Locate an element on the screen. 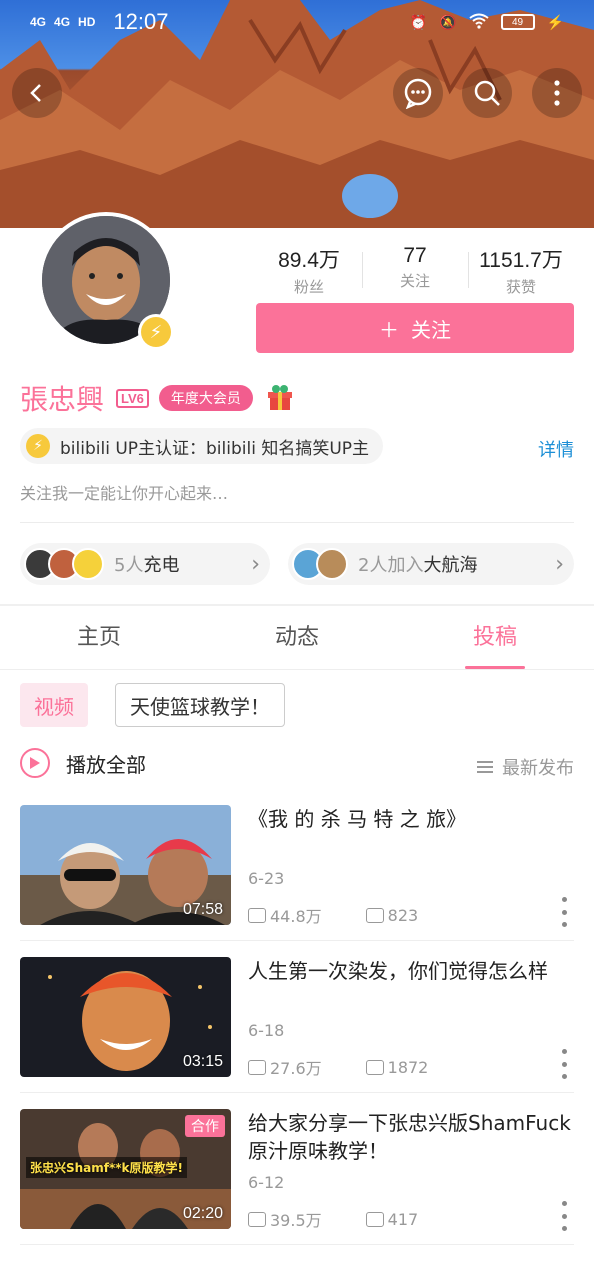 This screenshot has width=594, height=1280. play-all-button: 播放全部 is located at coordinates (83, 763).